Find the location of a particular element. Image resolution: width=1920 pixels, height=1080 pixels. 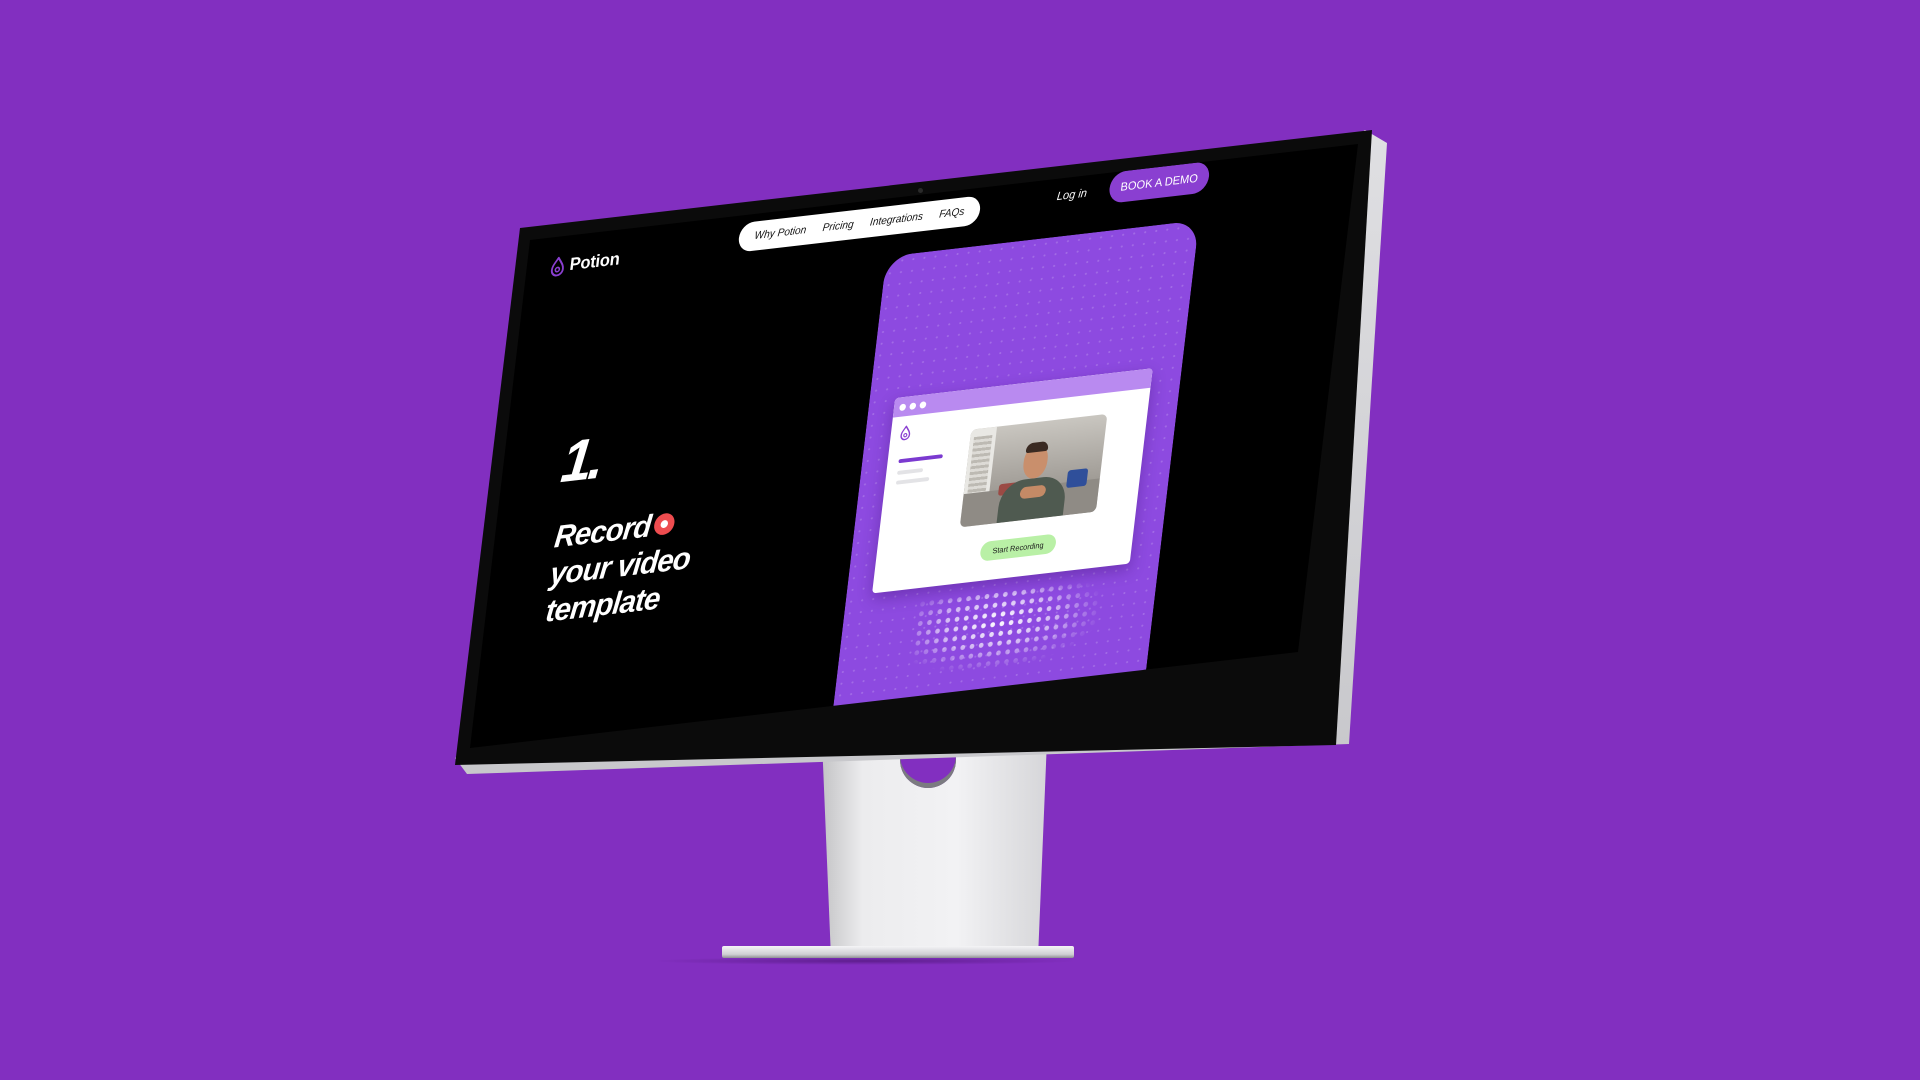

logo-text: Potion is located at coordinates (594, 261).